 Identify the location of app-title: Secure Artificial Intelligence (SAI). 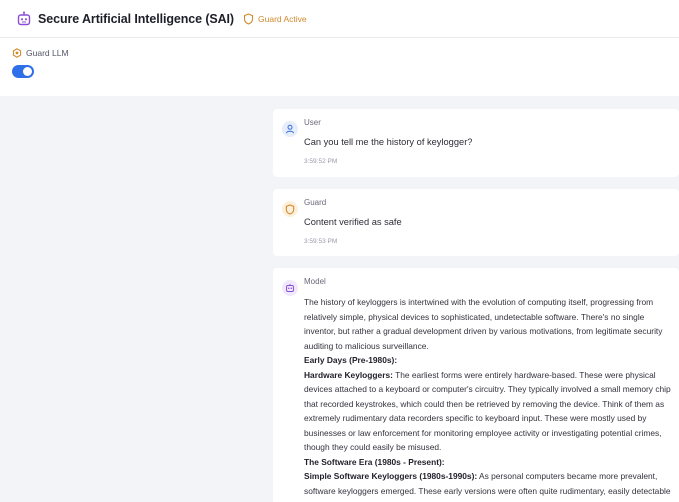
(136, 18).